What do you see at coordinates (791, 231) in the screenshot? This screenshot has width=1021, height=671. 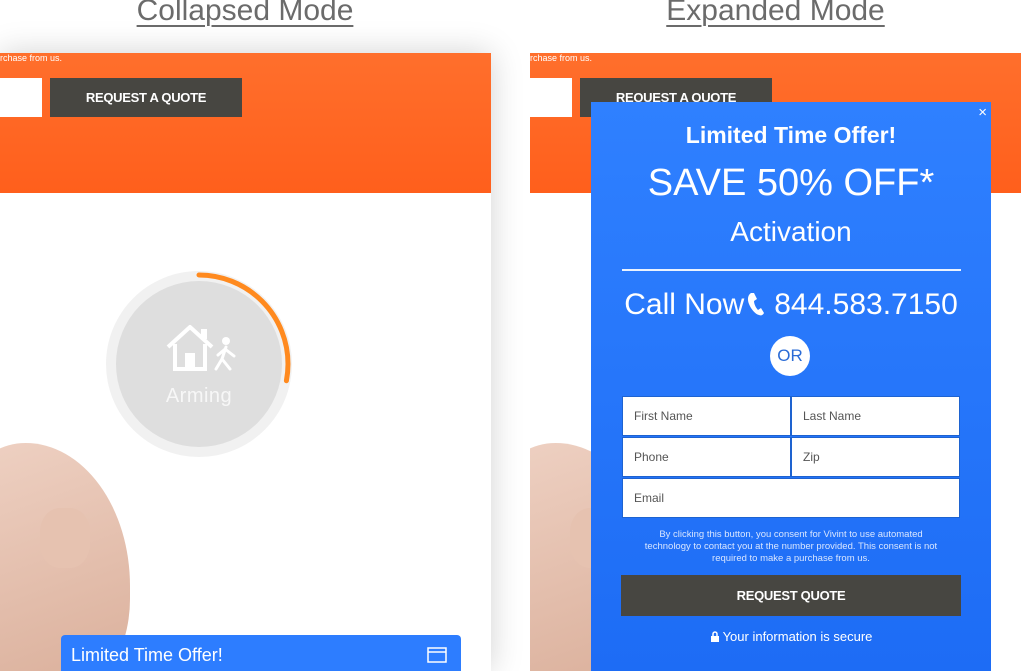 I see `offer-subheadline: Activation` at bounding box center [791, 231].